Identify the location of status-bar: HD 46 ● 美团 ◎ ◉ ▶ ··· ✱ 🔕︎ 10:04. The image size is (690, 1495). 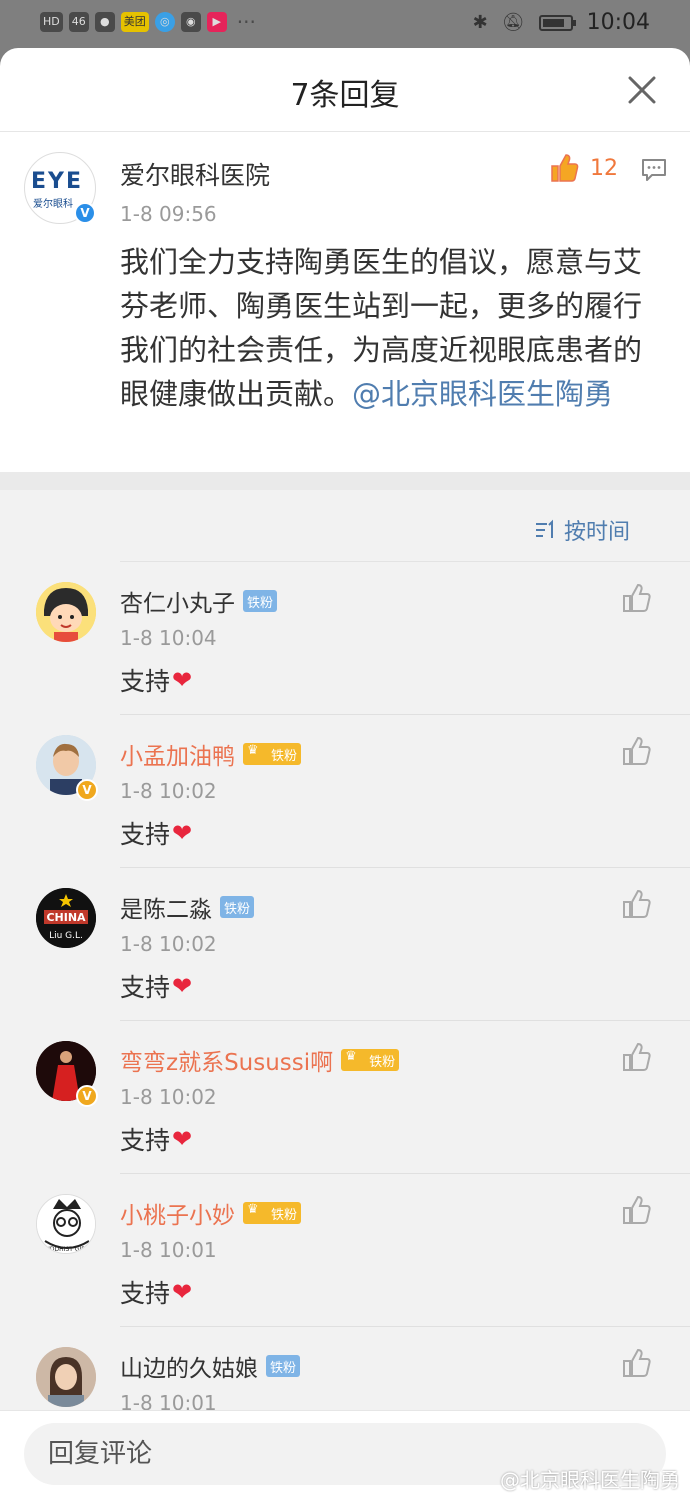
(345, 24).